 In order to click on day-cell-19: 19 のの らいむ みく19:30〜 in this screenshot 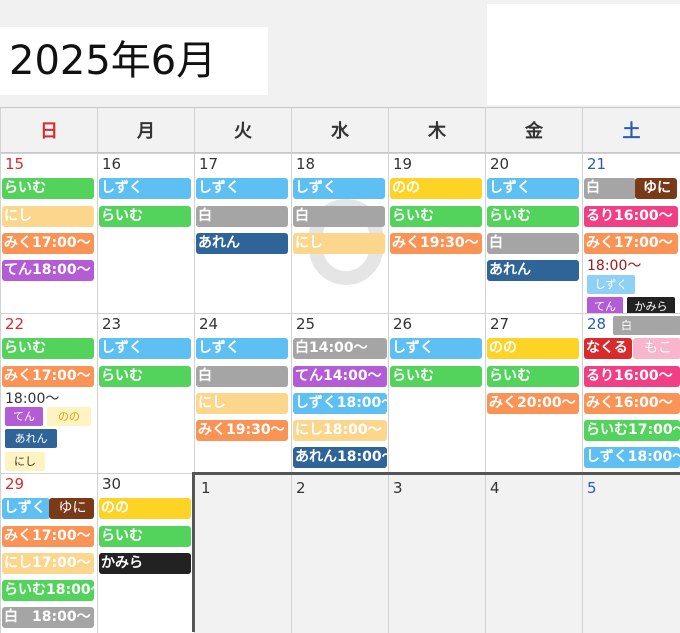, I will do `click(436, 233)`.